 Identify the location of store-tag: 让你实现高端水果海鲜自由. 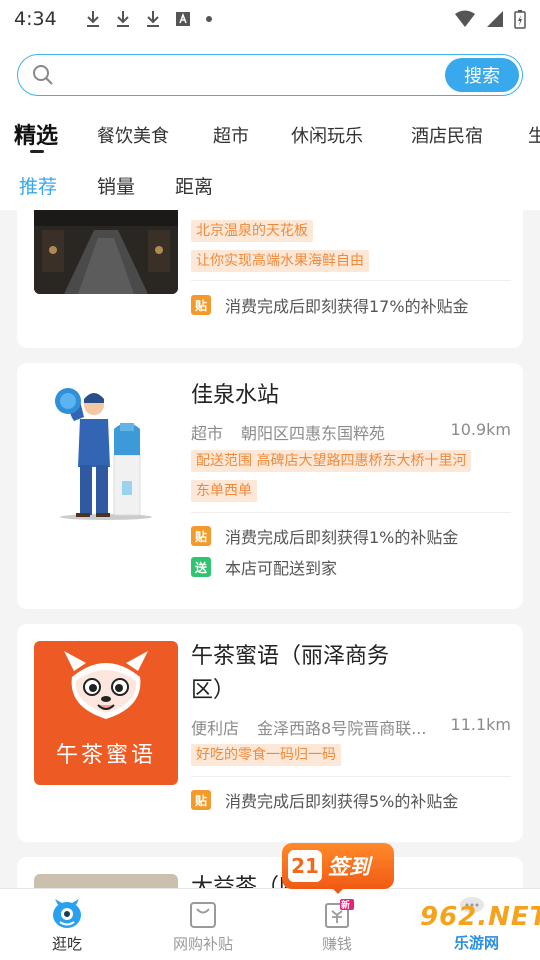
(280, 261).